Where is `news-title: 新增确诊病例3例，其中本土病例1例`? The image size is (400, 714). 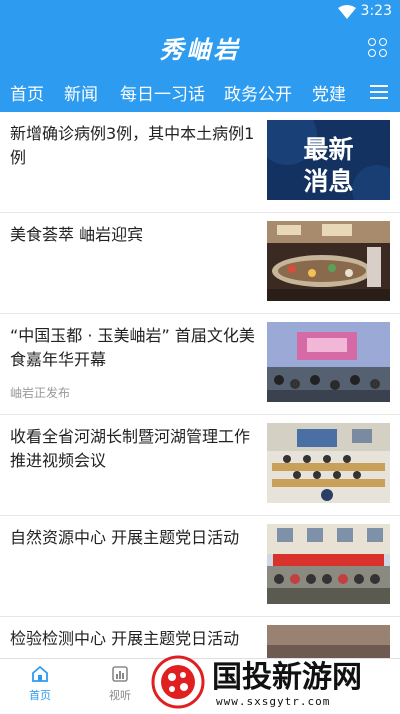
news-title: 新增确诊病例3例，其中本土病例1例 is located at coordinates (132, 145).